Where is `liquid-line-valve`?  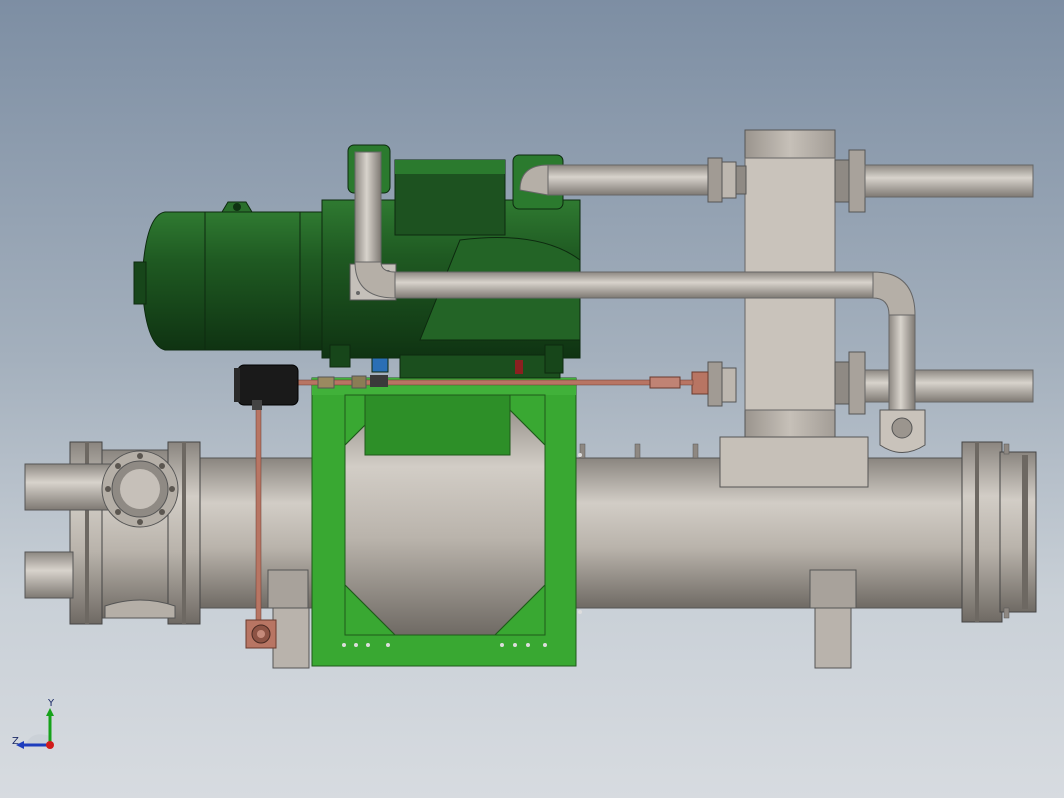
liquid-line-valve is located at coordinates (714, 384).